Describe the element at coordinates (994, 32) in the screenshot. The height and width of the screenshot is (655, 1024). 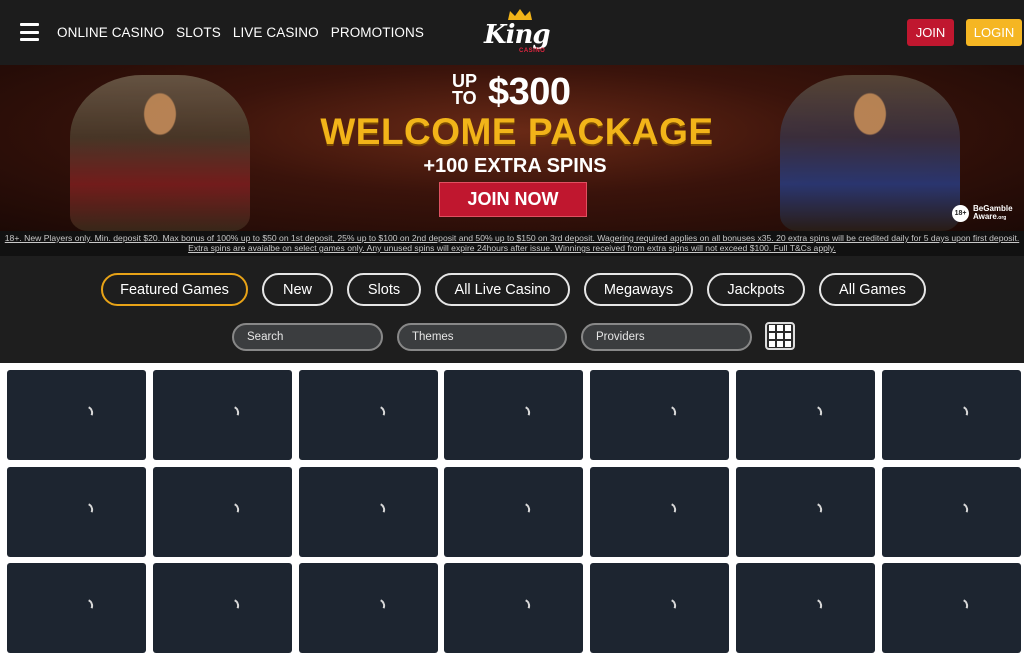
I see `login-button: LOGIN` at that location.